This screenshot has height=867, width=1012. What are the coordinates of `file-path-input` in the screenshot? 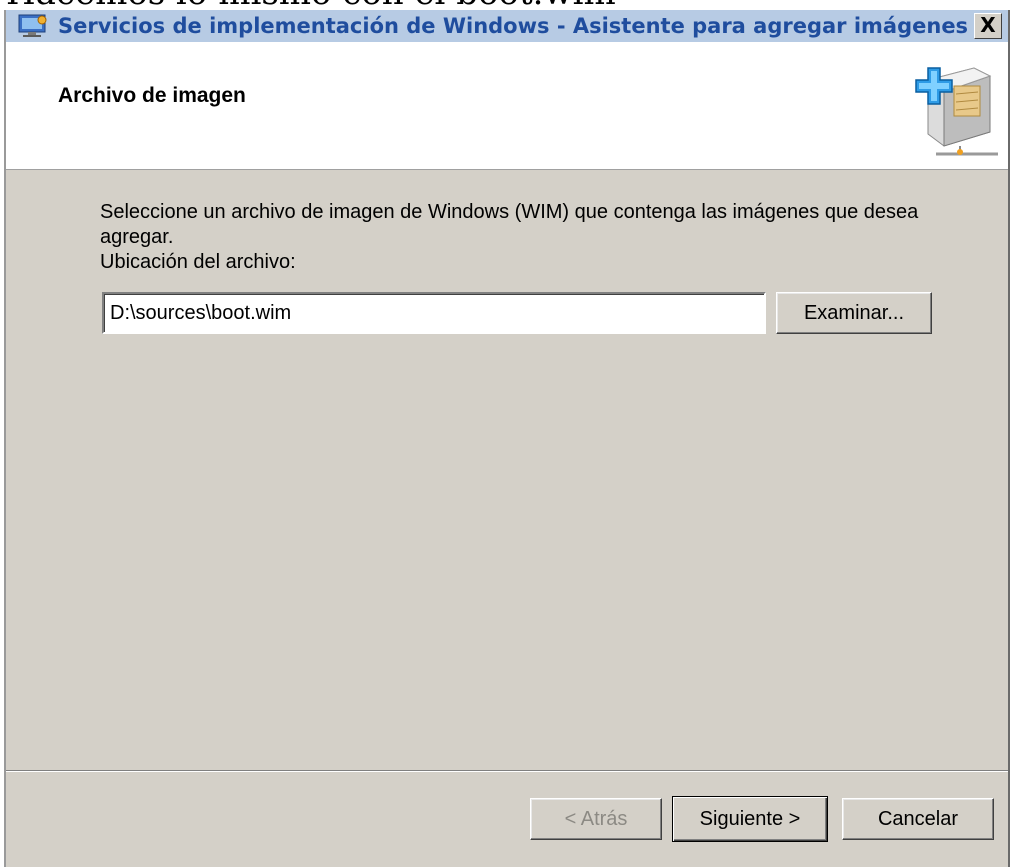 It's located at (434, 313).